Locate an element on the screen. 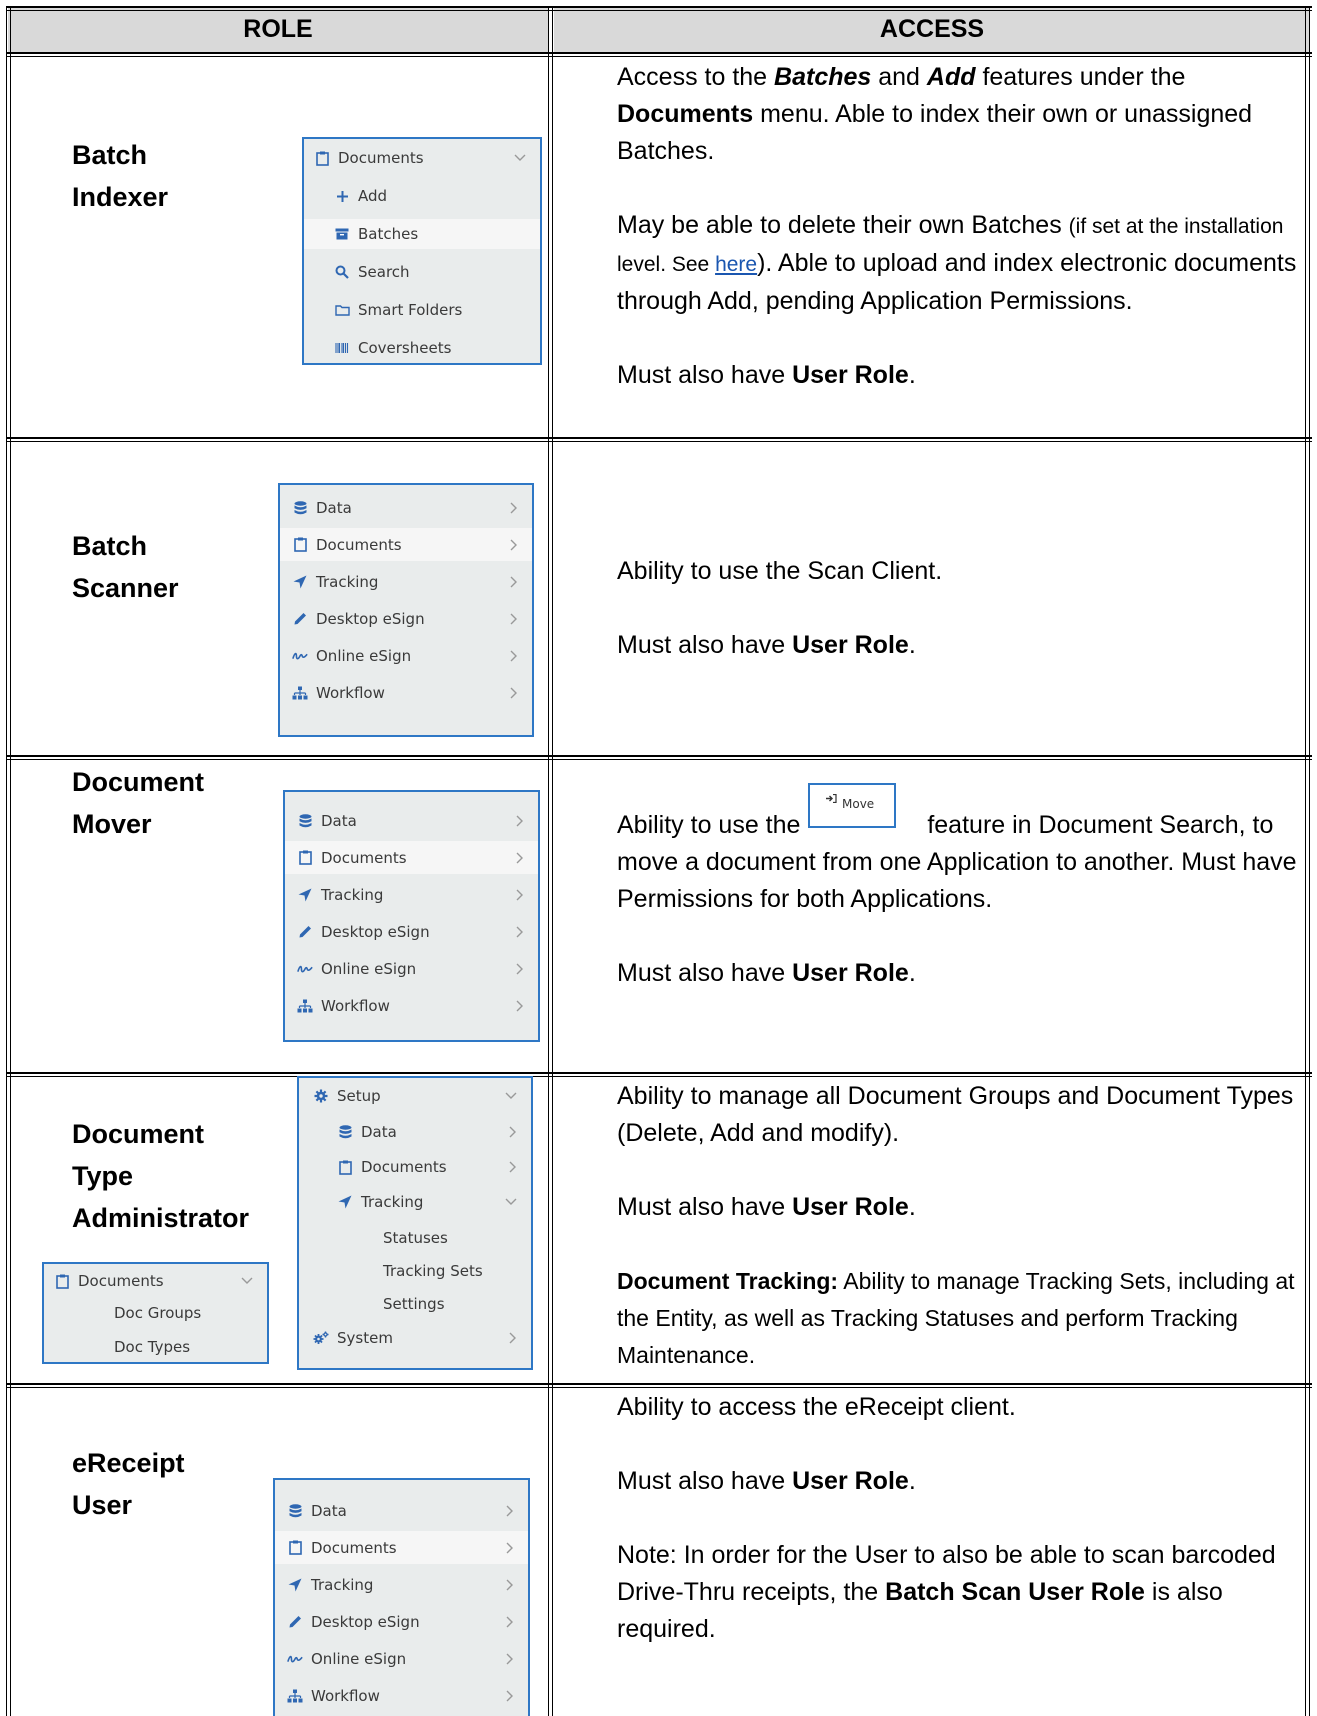 Image resolution: width=1317 pixels, height=1716 pixels. text: Must also have is located at coordinates (705, 1207).